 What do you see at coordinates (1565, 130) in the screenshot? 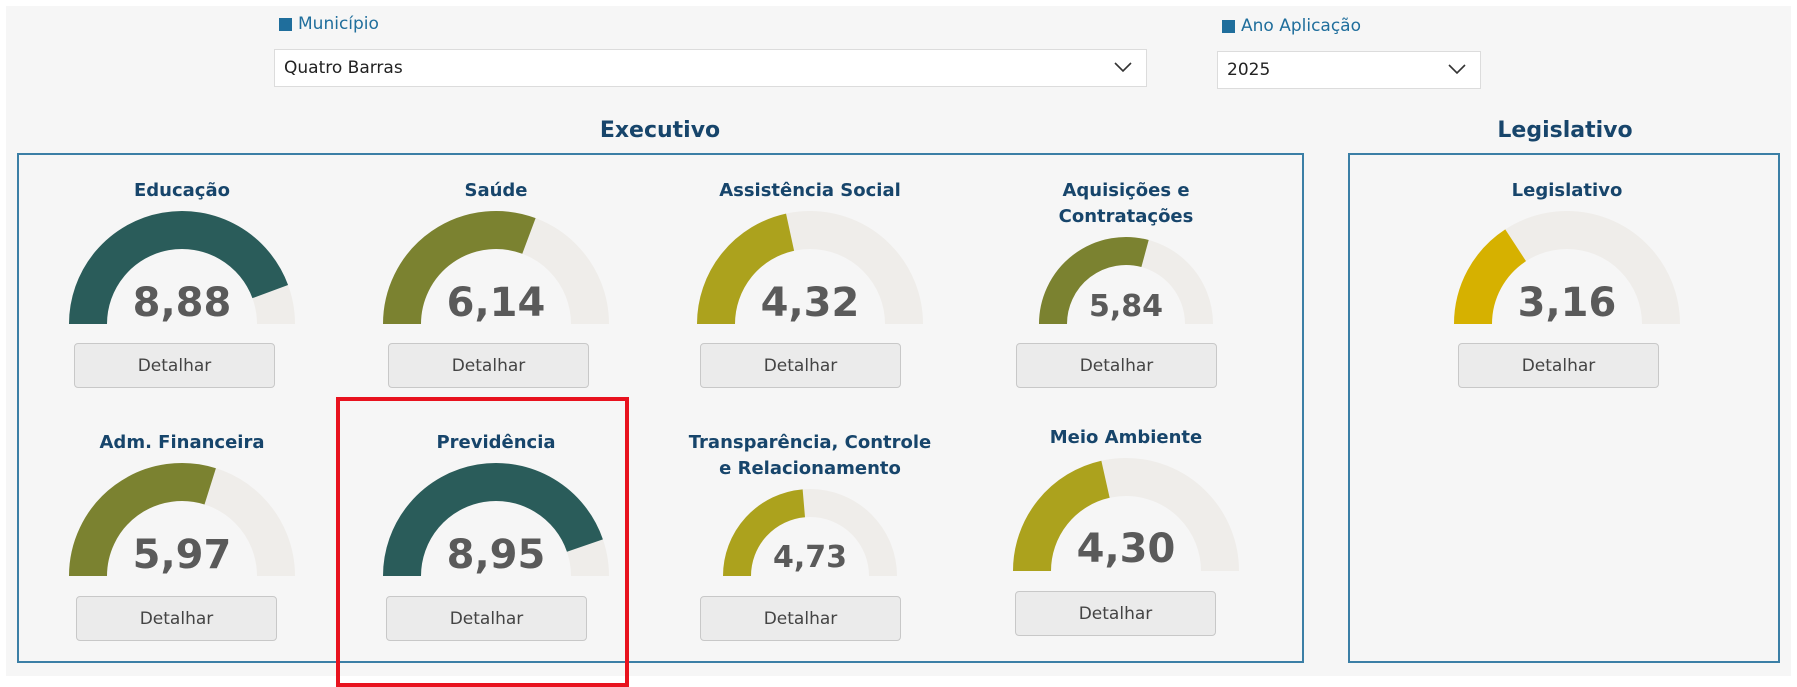
I see `legislativo-title: Legislativo` at bounding box center [1565, 130].